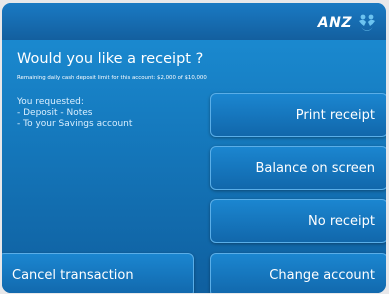 The width and height of the screenshot is (389, 294). Describe the element at coordinates (298, 168) in the screenshot. I see `balance-on-screen-button: Balance on screen` at that location.